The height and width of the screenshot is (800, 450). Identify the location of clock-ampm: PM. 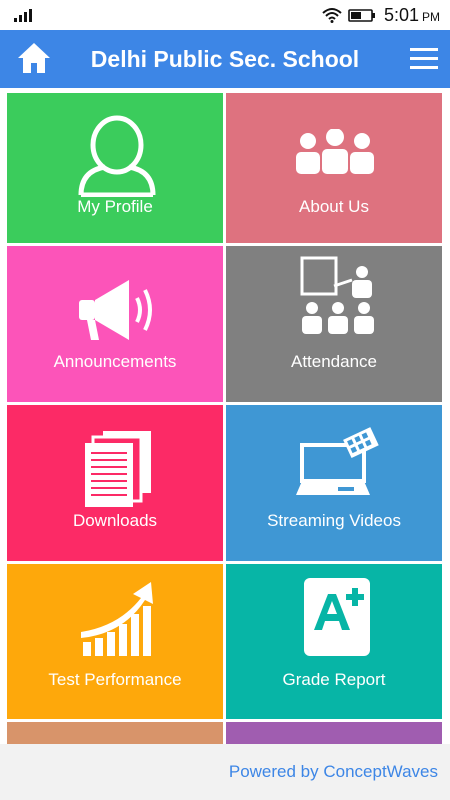
(431, 17).